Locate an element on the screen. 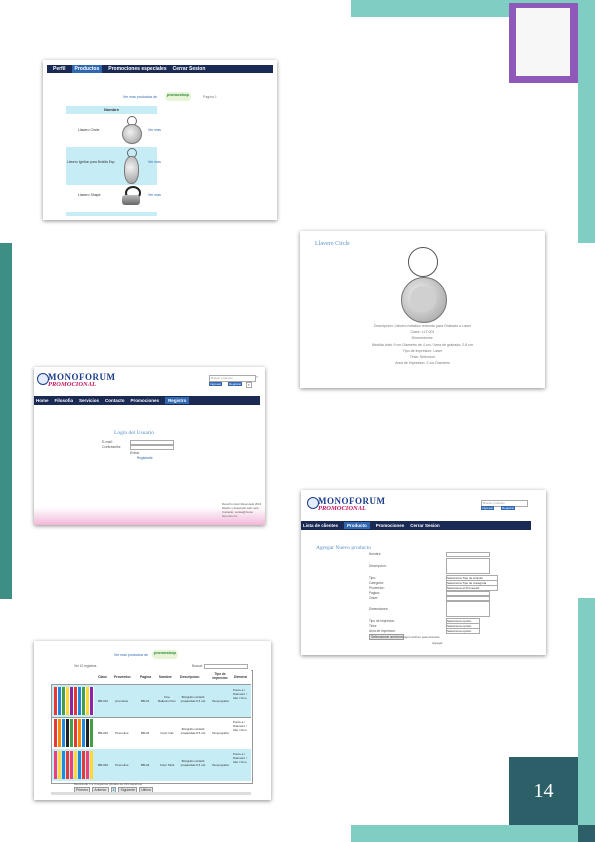 This screenshot has height=842, width=595. nav-filosofia: Filosofia is located at coordinates (64, 400).